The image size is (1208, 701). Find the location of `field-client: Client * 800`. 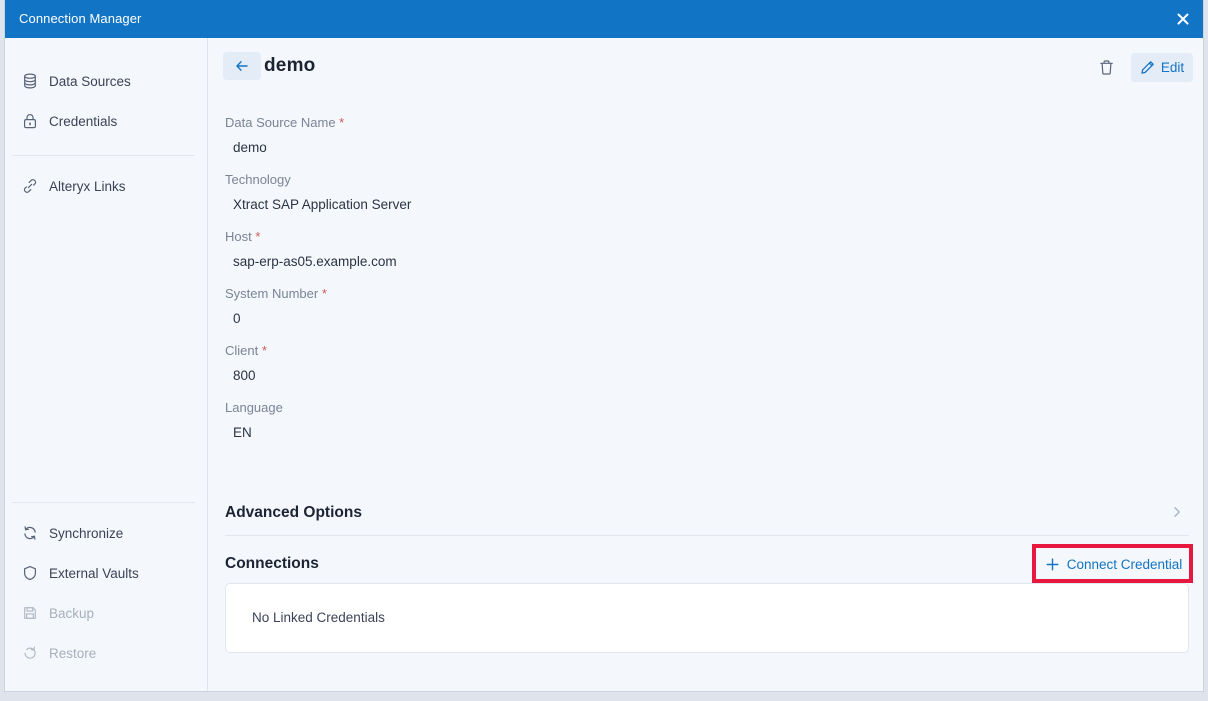

field-client: Client * 800 is located at coordinates (705, 363).